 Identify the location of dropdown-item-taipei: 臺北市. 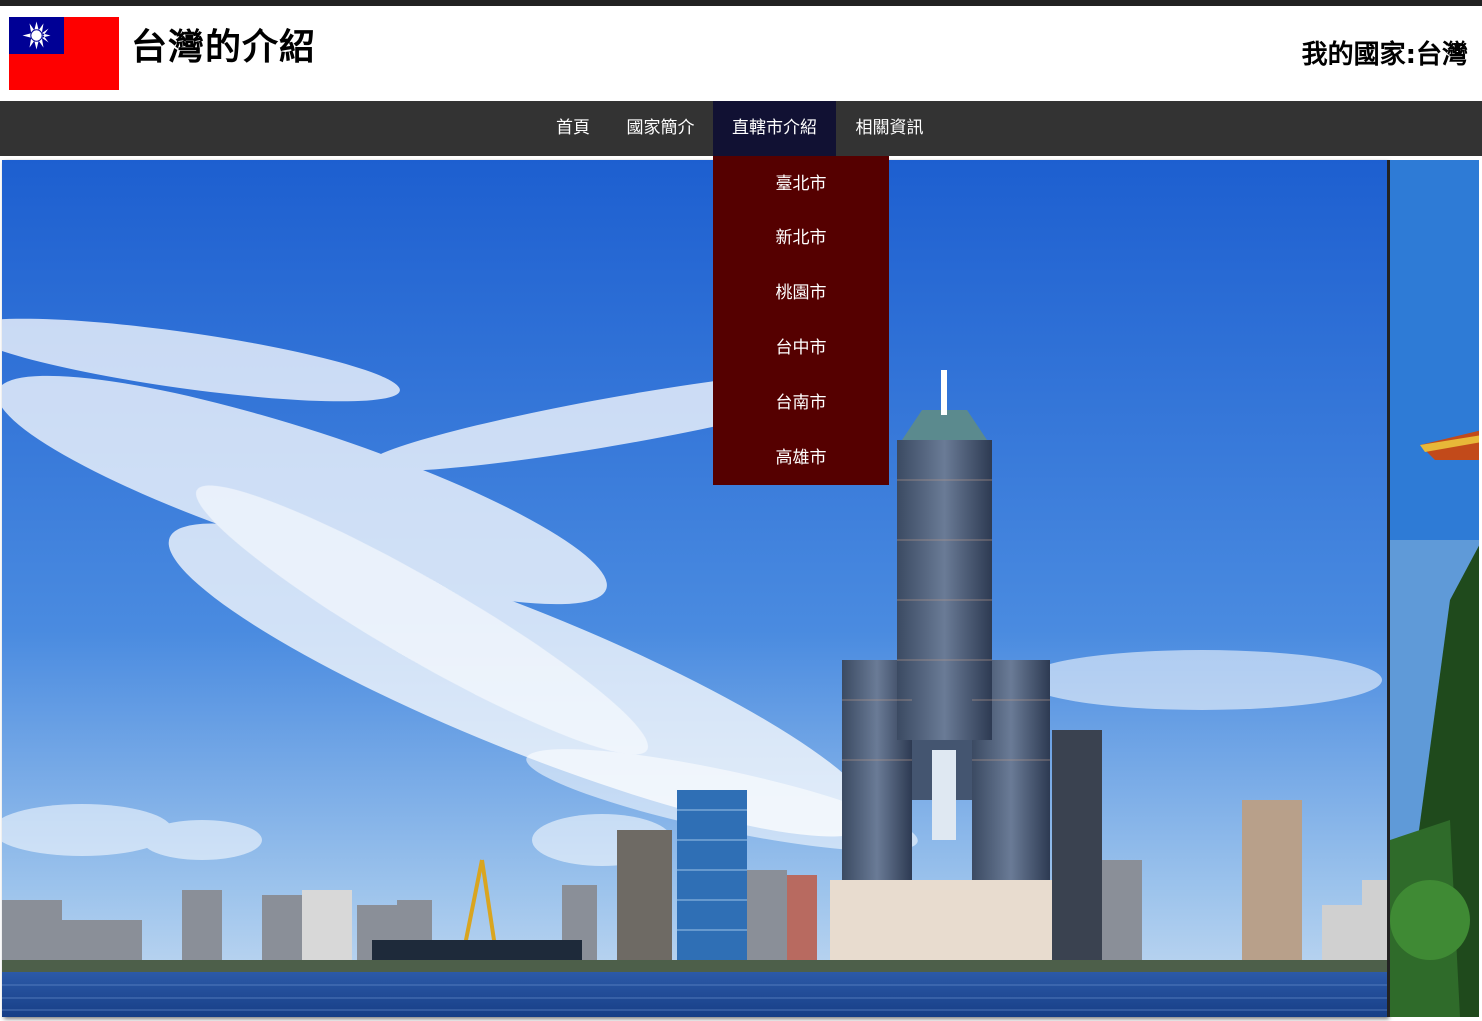
(801, 184).